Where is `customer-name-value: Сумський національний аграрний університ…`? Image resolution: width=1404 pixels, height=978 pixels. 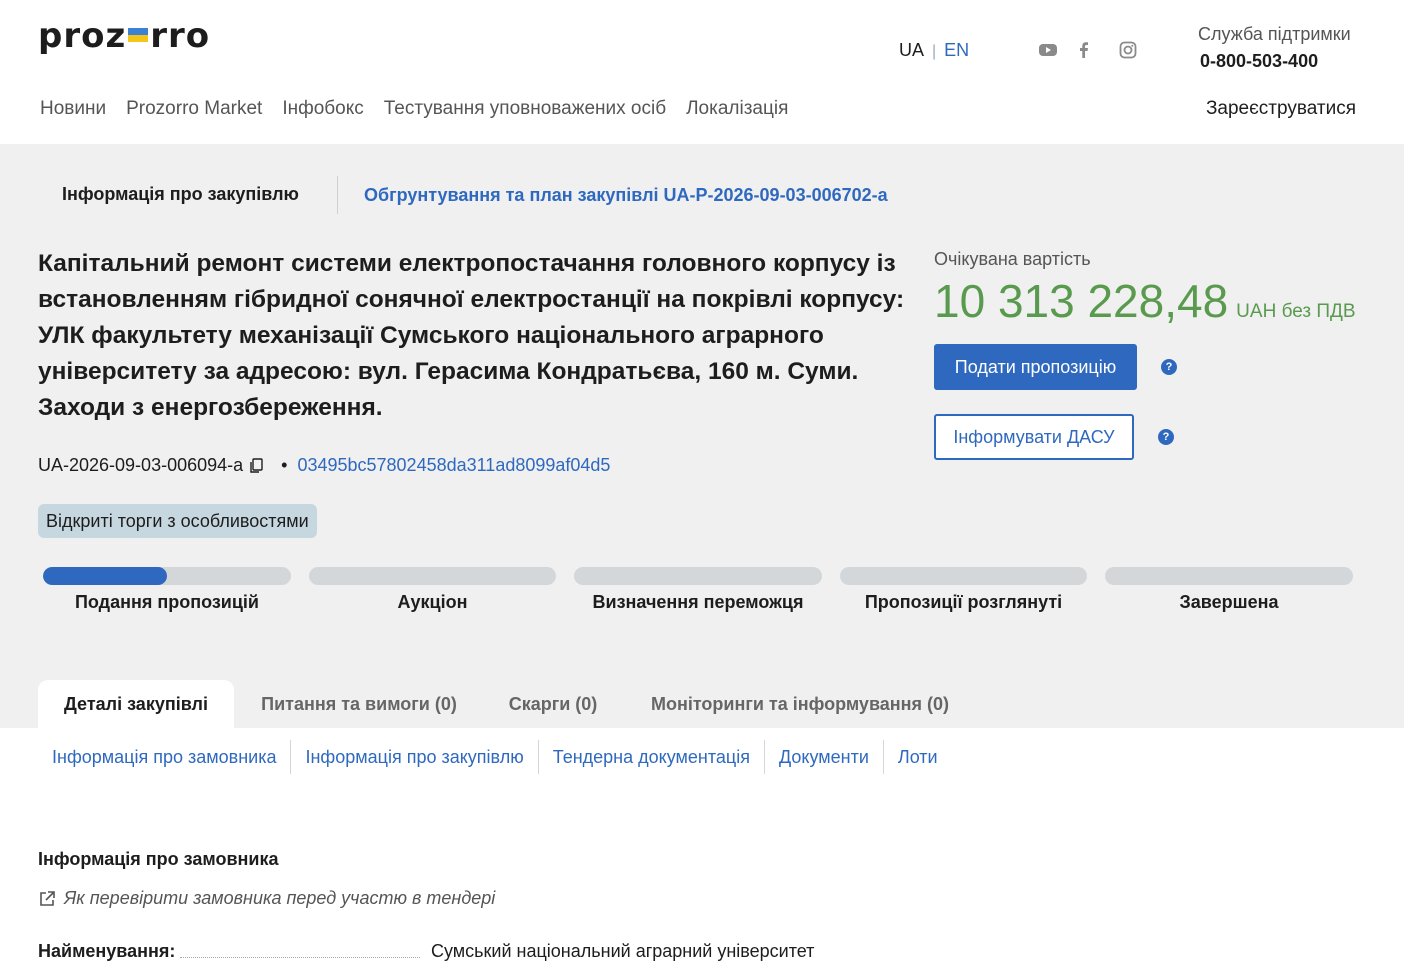
customer-name-value: Сумський національний аграрний університ… is located at coordinates (623, 951).